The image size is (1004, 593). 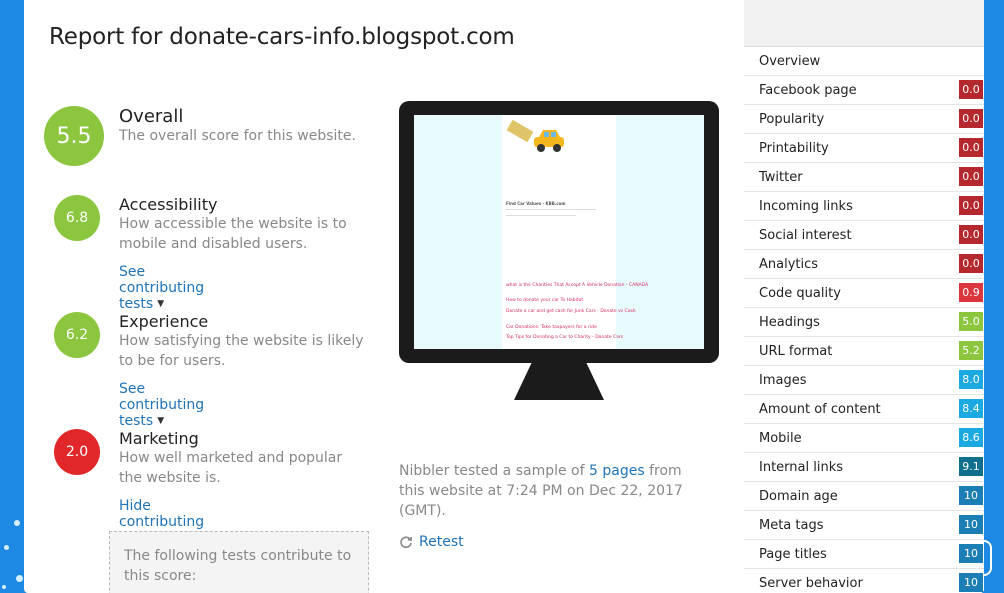 I want to click on refresh-icon, so click(x=406, y=542).